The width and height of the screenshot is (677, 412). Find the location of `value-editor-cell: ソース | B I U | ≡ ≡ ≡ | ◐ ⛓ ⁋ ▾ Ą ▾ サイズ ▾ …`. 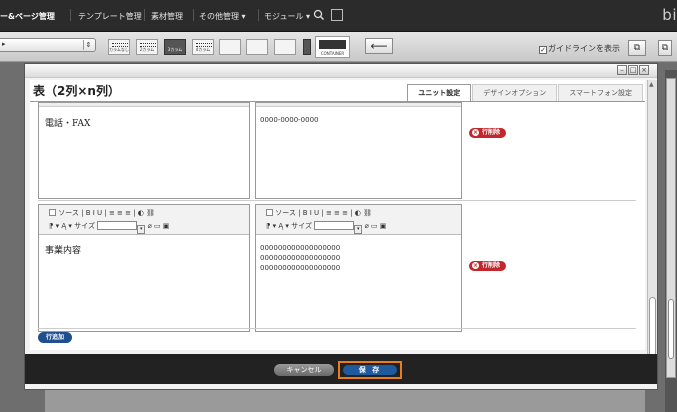

value-editor-cell: ソース | B I U | ≡ ≡ ≡ | ◐ ⛓ ⁋ ▾ Ą ▾ サイズ ▾ … is located at coordinates (358, 268).